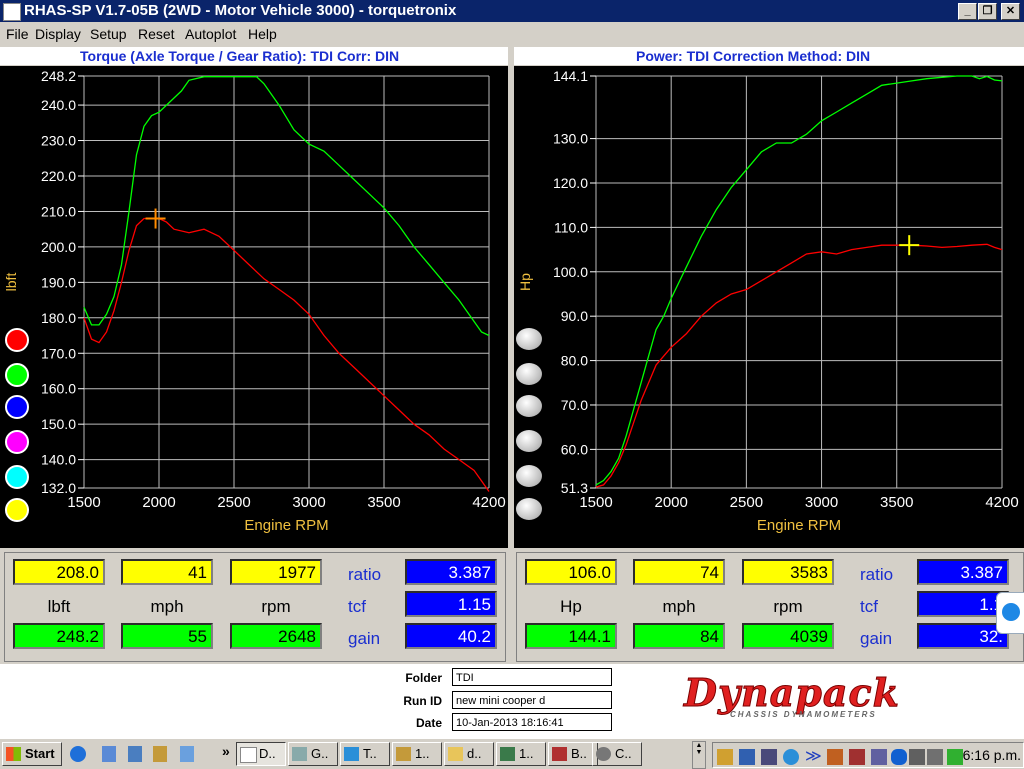 The image size is (1024, 769). Describe the element at coordinates (58, 141) in the screenshot. I see `y-tick-label: 230.0` at that location.